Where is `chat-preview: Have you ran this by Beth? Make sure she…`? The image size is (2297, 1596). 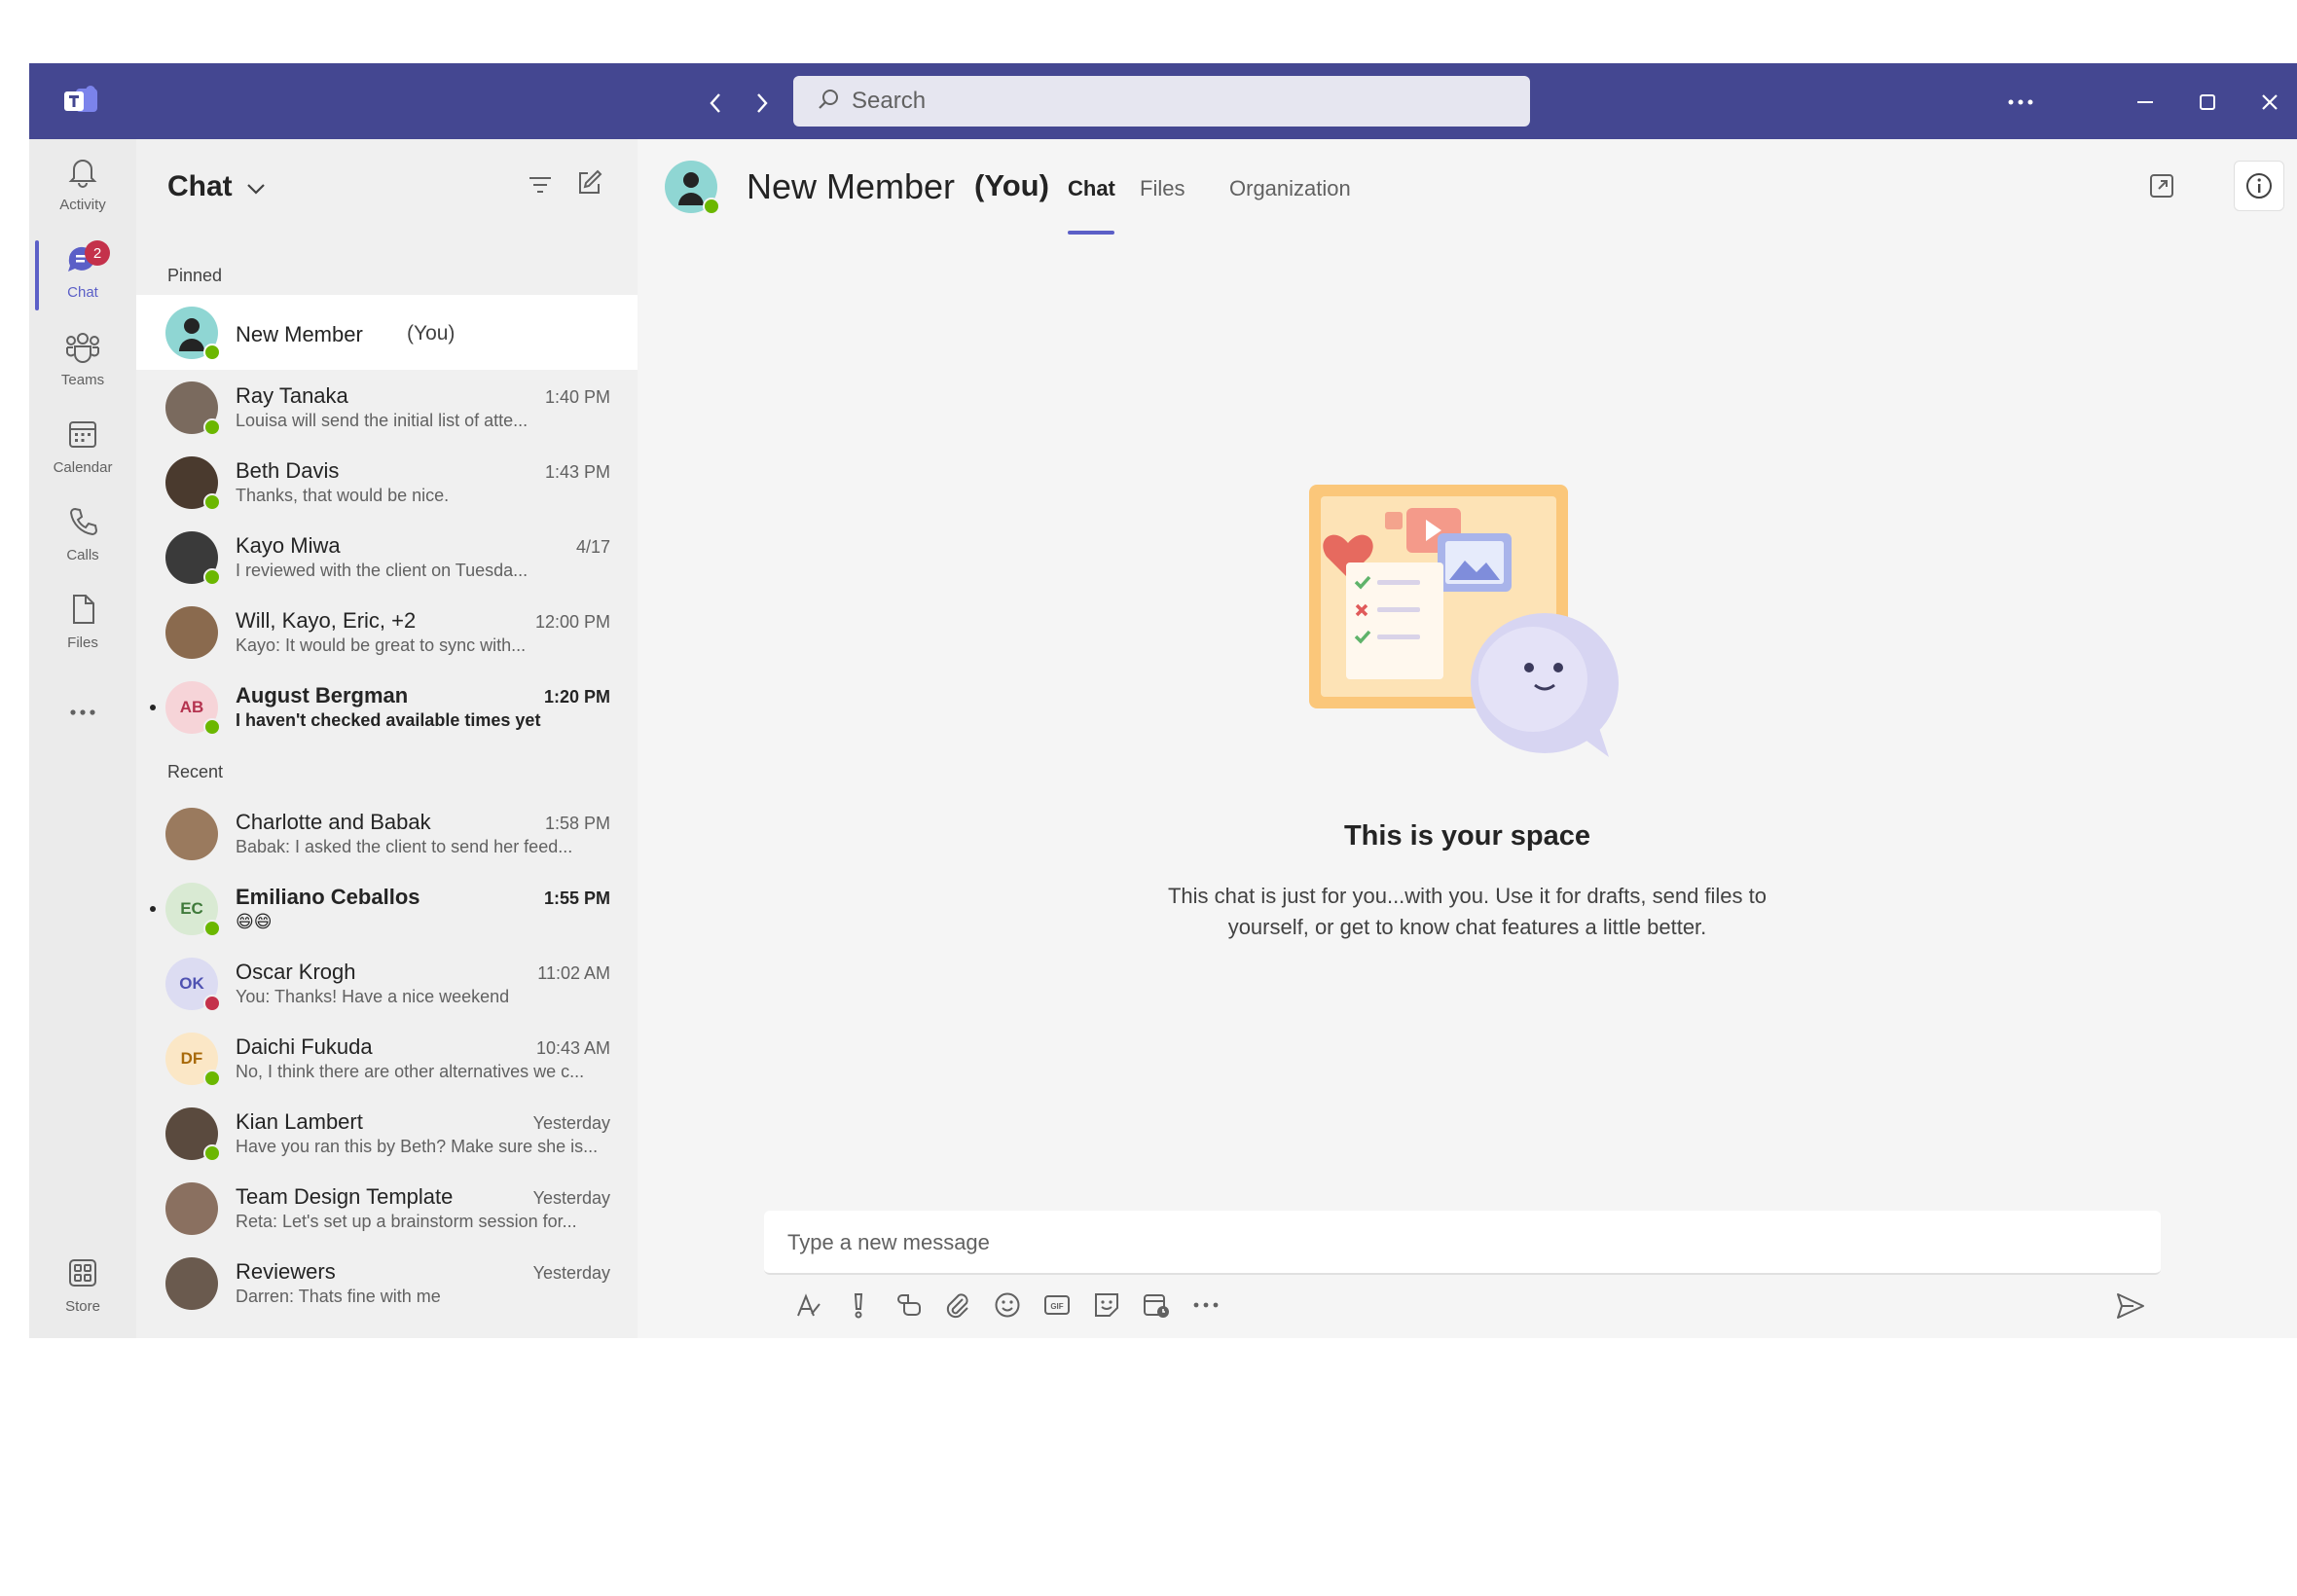
chat-preview: Have you ran this by Beth? Make sure she… is located at coordinates (417, 1146).